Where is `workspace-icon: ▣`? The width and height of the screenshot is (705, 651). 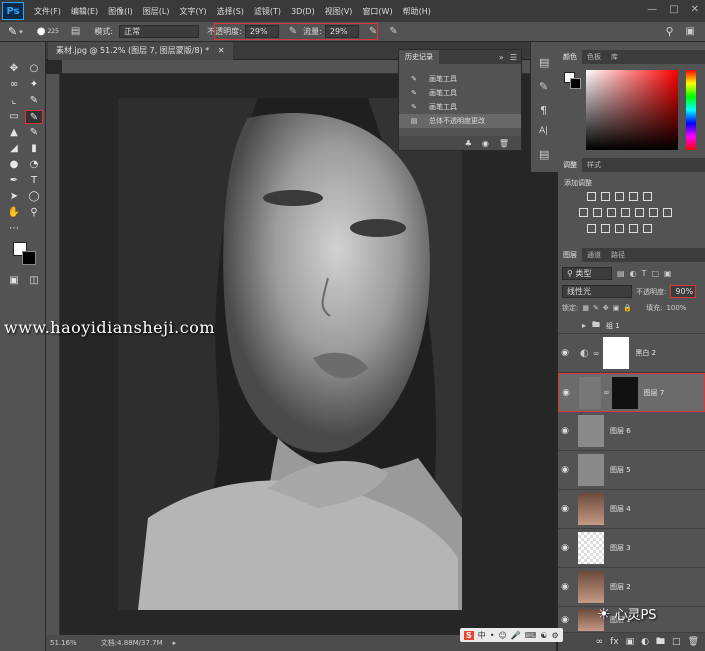
workspace-icon: ▣ is located at coordinates (690, 31).